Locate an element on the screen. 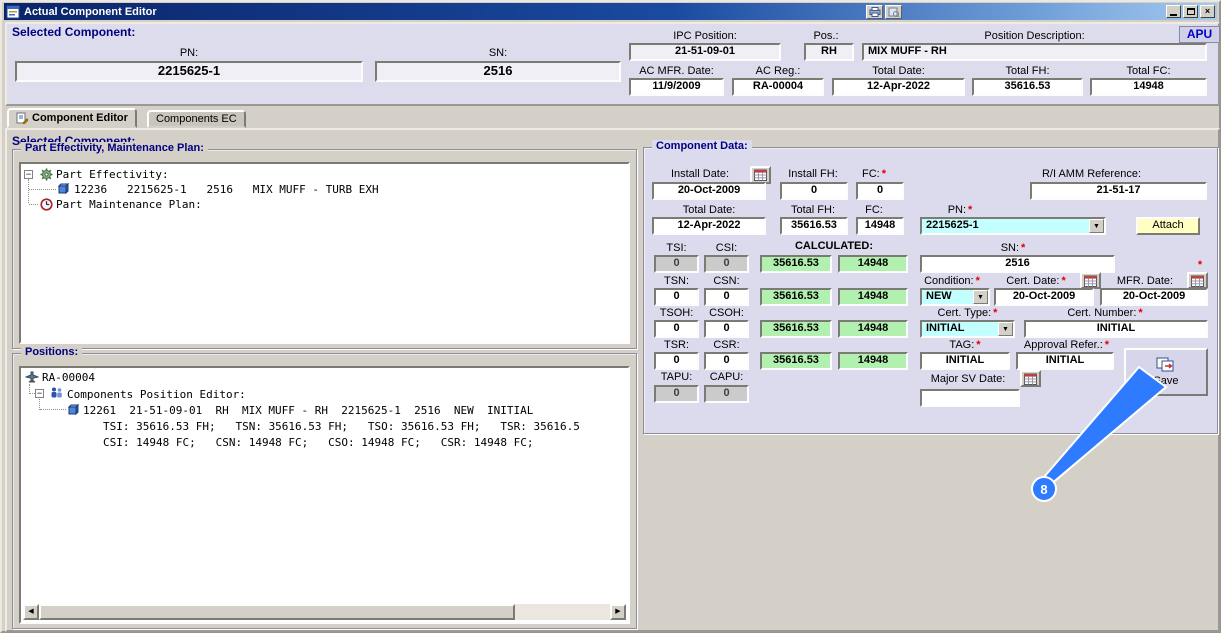 The width and height of the screenshot is (1221, 633). tree-item-part-effectivity-entry: 12236 2215625-1 2516 MIX MUFF - TURB EXH is located at coordinates (226, 189).